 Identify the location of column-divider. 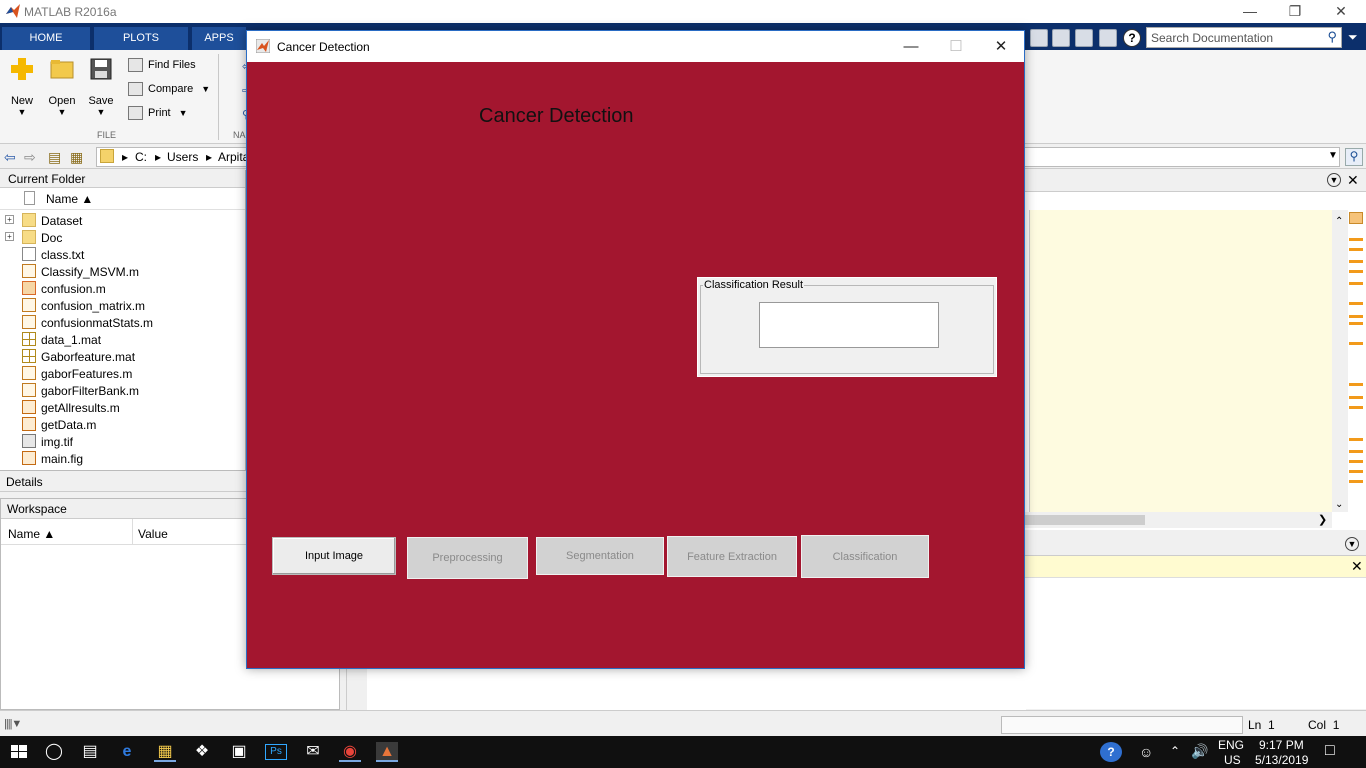
(132, 532).